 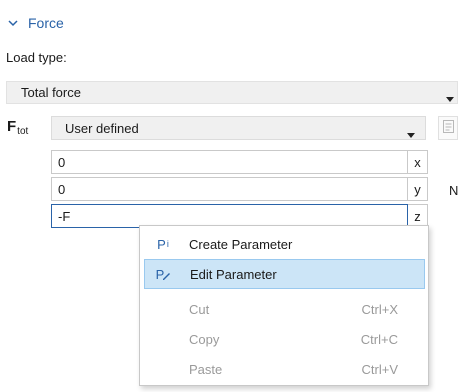 What do you see at coordinates (62, 162) in the screenshot?
I see `force-x-value: 0` at bounding box center [62, 162].